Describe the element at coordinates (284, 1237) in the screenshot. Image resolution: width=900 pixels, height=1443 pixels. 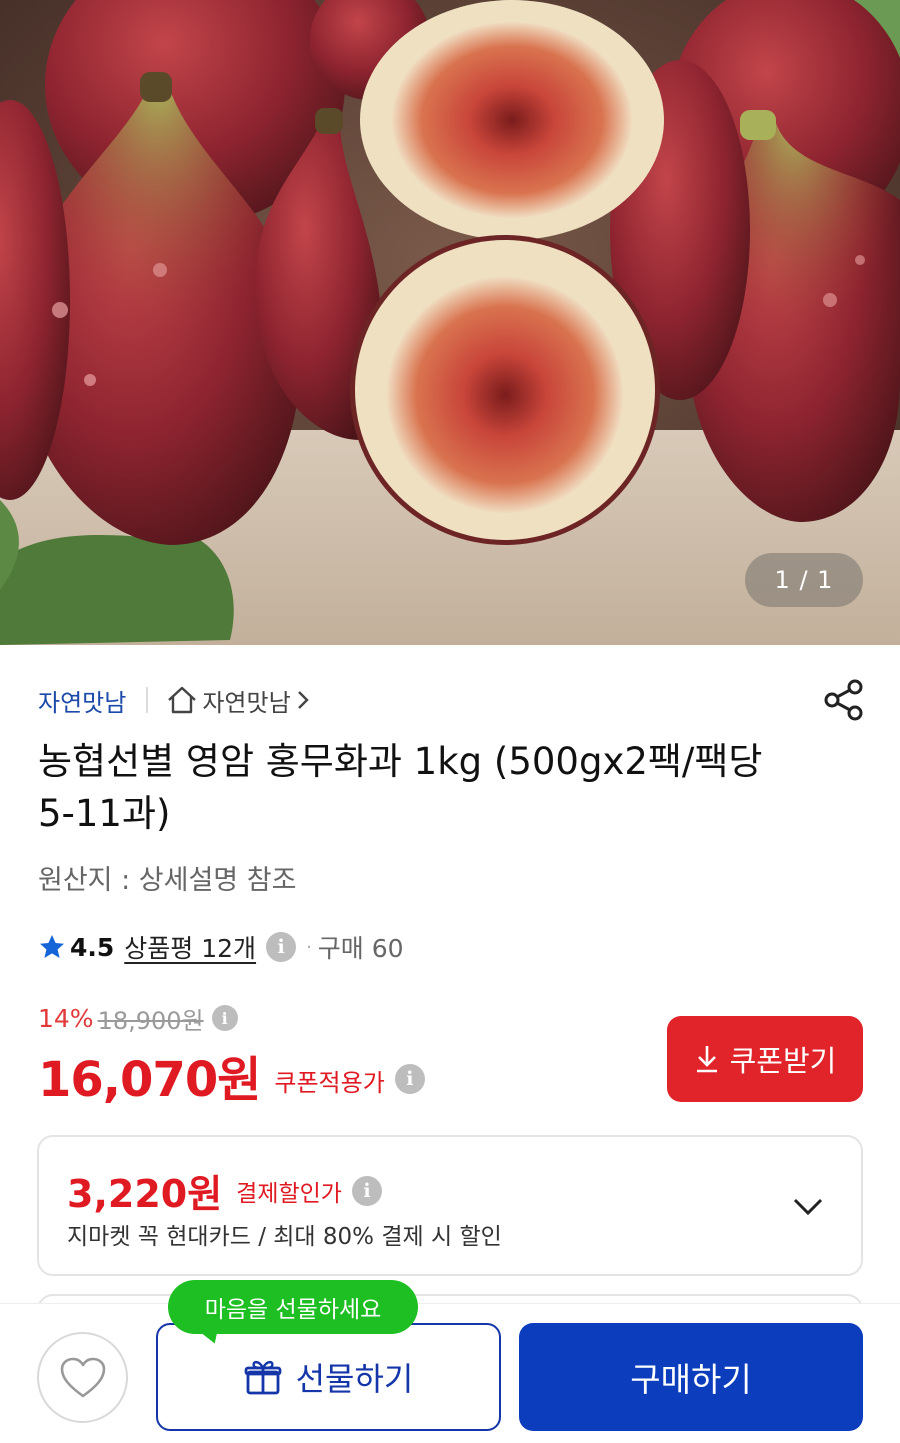
I see `payment-description: 지마켓 꼭 현대카드 / 최대 80% 결제 시 할인` at that location.